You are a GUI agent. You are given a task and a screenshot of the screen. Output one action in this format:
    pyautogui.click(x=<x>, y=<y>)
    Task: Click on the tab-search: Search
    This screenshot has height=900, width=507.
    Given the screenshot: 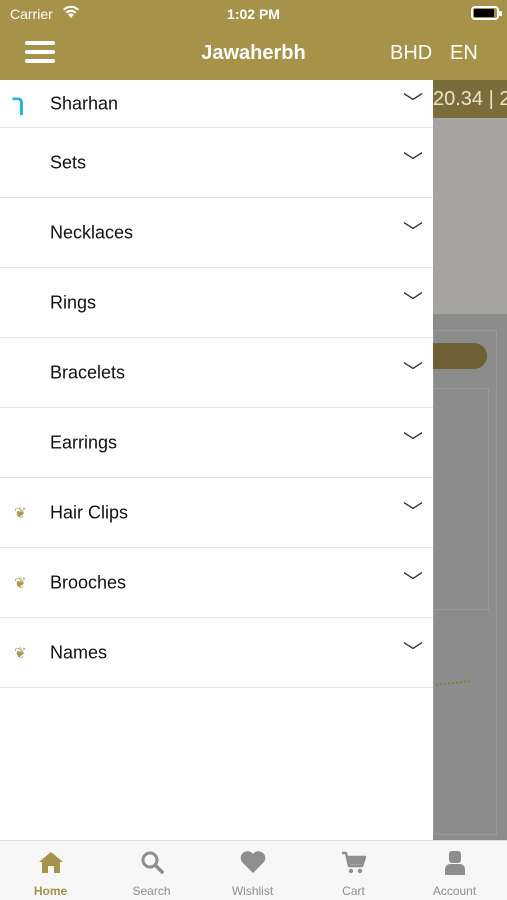 What is the action you would take?
    pyautogui.click(x=151, y=870)
    